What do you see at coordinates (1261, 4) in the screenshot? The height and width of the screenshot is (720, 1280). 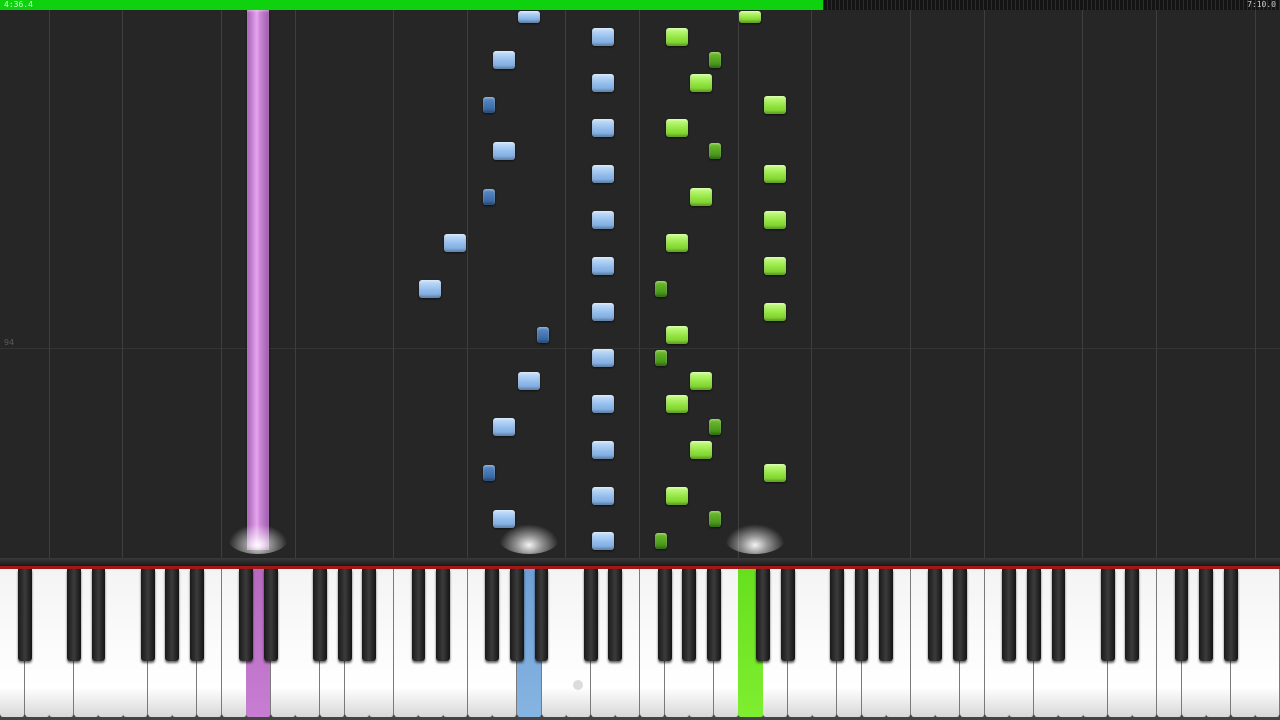 I see `time-total: 7:10.0` at bounding box center [1261, 4].